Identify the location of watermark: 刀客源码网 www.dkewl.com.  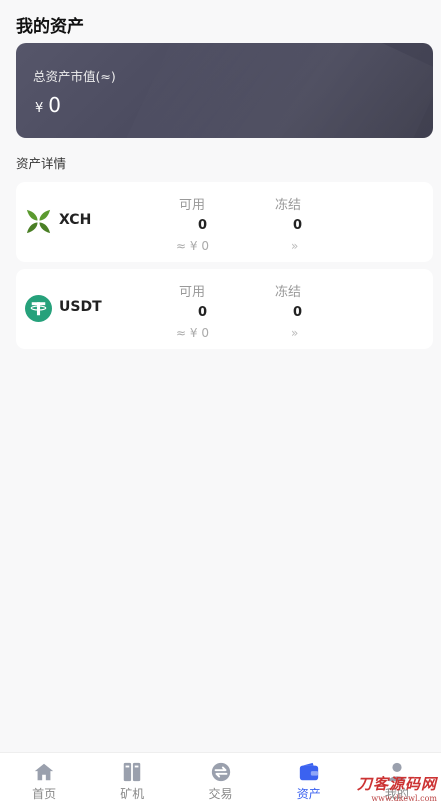
(397, 788).